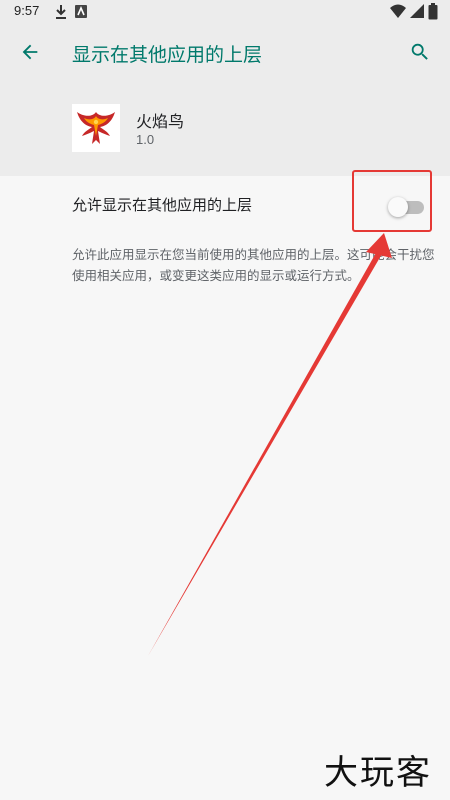 Image resolution: width=450 pixels, height=800 pixels. What do you see at coordinates (225, 130) in the screenshot?
I see `app-info-header: 火焰鸟 1.0` at bounding box center [225, 130].